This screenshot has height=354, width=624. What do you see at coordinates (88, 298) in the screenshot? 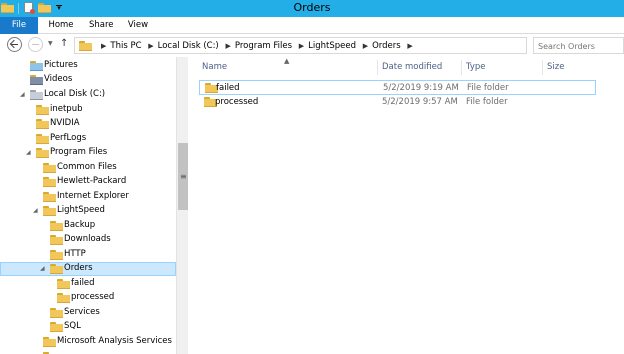
I see `nav-item-processed: processed` at bounding box center [88, 298].